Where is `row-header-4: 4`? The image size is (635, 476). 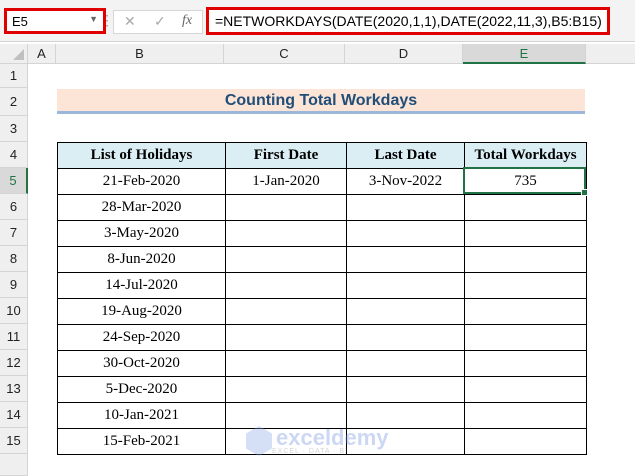
row-header-4: 4 is located at coordinates (14, 155).